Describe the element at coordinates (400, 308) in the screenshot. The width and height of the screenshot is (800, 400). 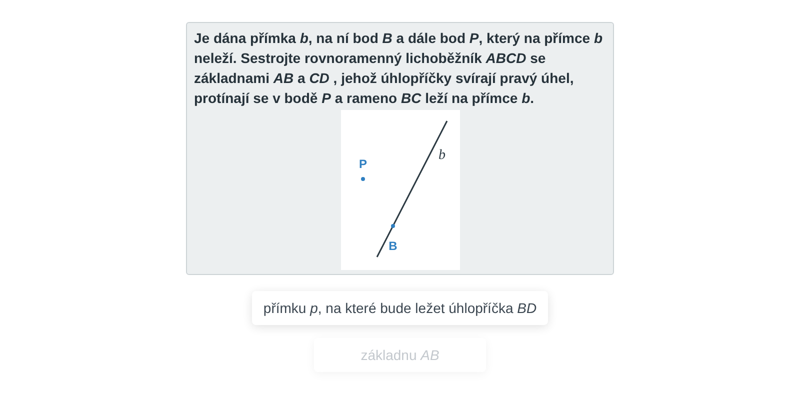
I see `answer-option: přímku p, na které bude ležet úhlopříčka BD` at that location.